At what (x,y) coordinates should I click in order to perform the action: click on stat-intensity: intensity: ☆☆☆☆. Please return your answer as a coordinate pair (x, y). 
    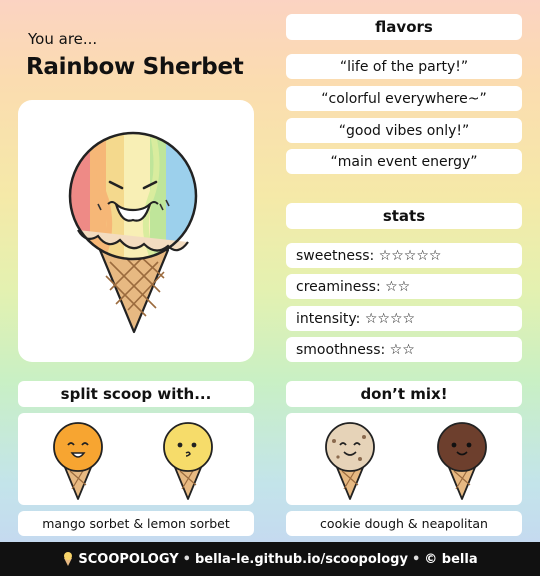
    Looking at the image, I should click on (404, 318).